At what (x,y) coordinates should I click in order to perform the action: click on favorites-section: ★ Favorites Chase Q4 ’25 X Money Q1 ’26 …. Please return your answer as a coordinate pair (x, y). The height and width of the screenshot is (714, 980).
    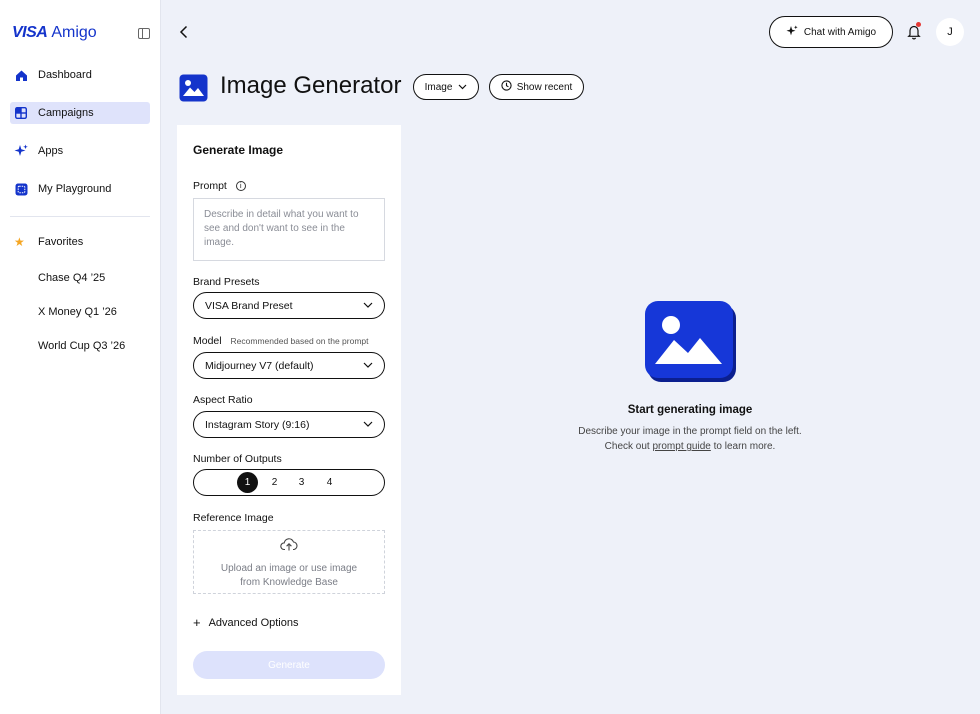
    Looking at the image, I should click on (84, 304).